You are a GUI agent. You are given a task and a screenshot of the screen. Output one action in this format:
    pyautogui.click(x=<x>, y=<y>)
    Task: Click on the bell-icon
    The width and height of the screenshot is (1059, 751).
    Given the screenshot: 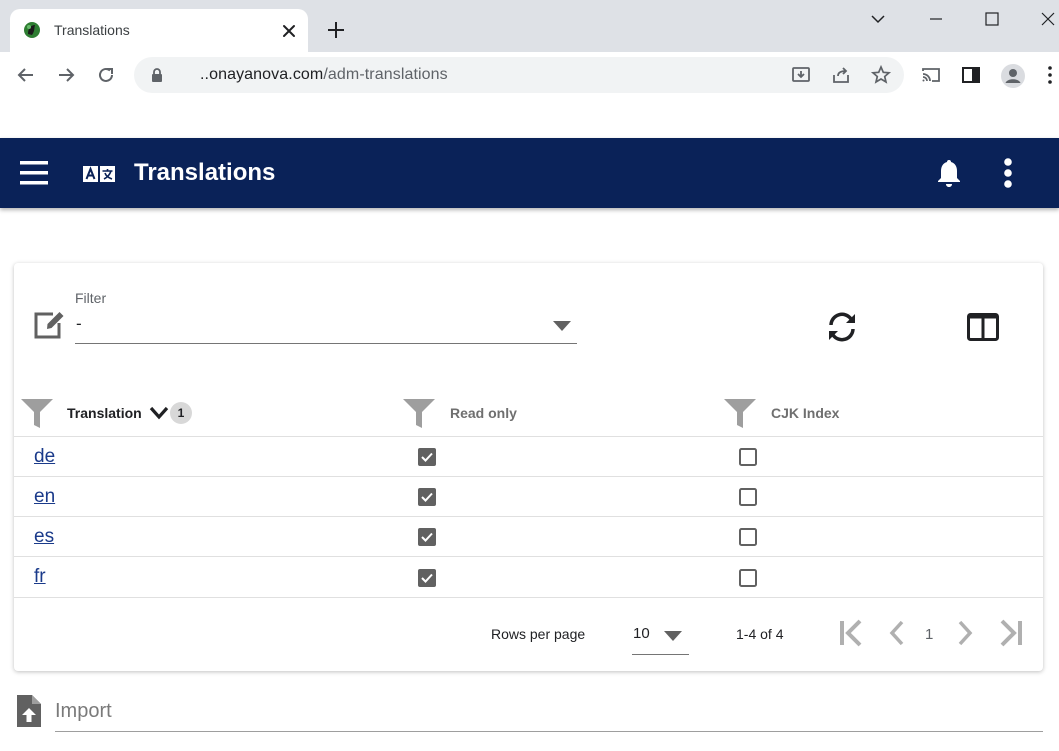 What is the action you would take?
    pyautogui.click(x=949, y=173)
    